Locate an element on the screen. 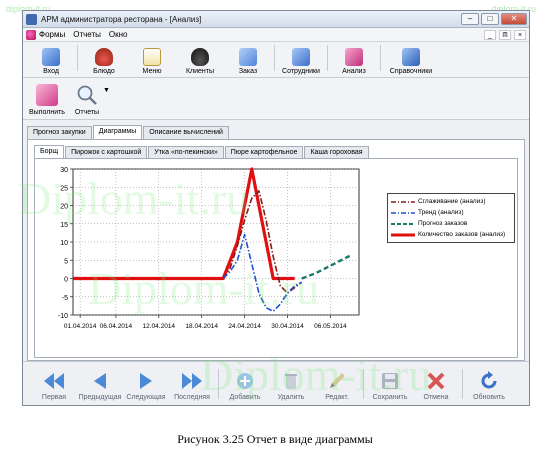 The height and width of the screenshot is (460, 550). menu-button: Меню is located at coordinates (152, 58).